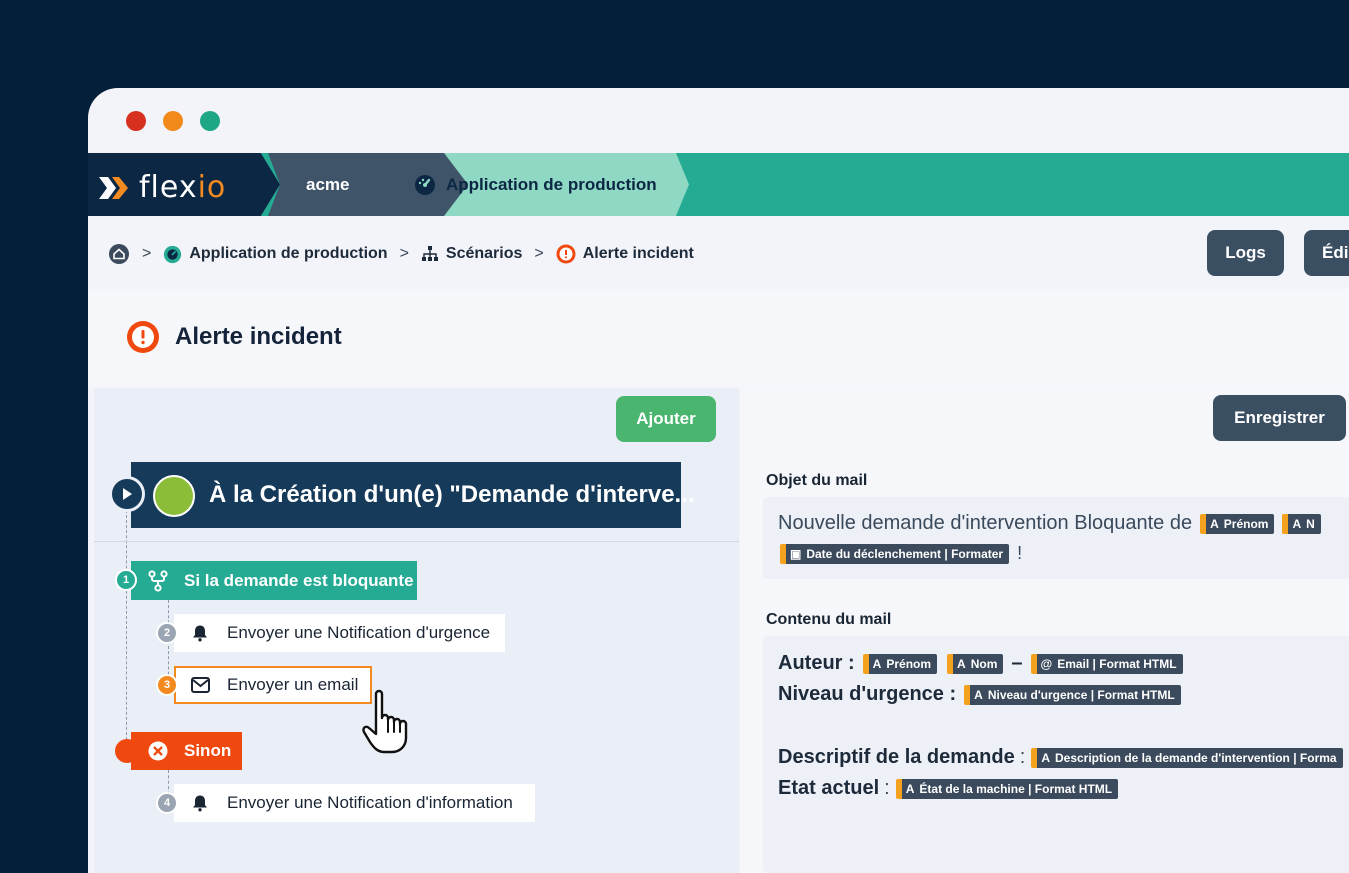 This screenshot has height=873, width=1349. I want to click on author-dash: –, so click(1017, 663).